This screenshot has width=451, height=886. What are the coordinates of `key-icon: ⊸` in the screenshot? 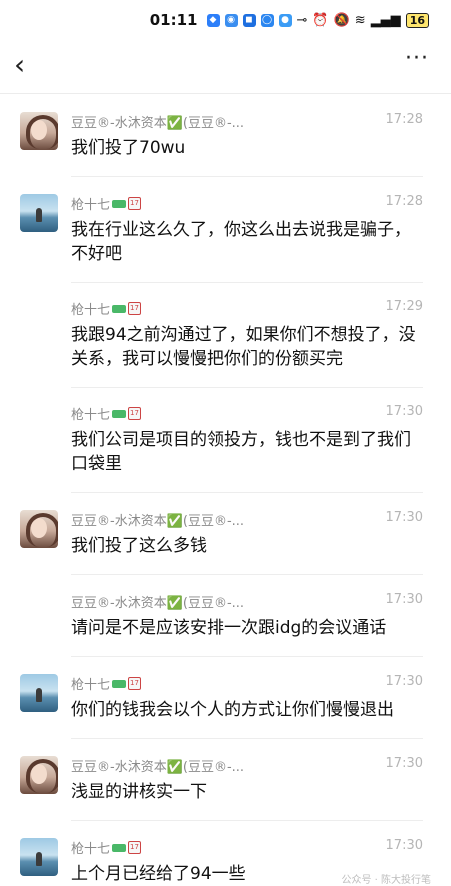 It's located at (302, 20).